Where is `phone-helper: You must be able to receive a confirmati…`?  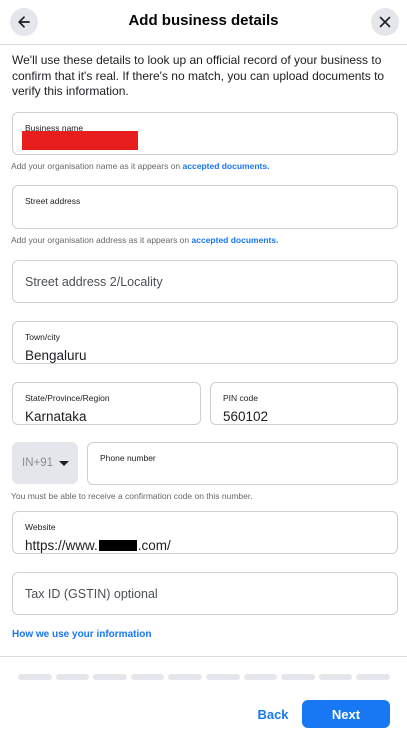 phone-helper: You must be able to receive a confirmati… is located at coordinates (132, 496).